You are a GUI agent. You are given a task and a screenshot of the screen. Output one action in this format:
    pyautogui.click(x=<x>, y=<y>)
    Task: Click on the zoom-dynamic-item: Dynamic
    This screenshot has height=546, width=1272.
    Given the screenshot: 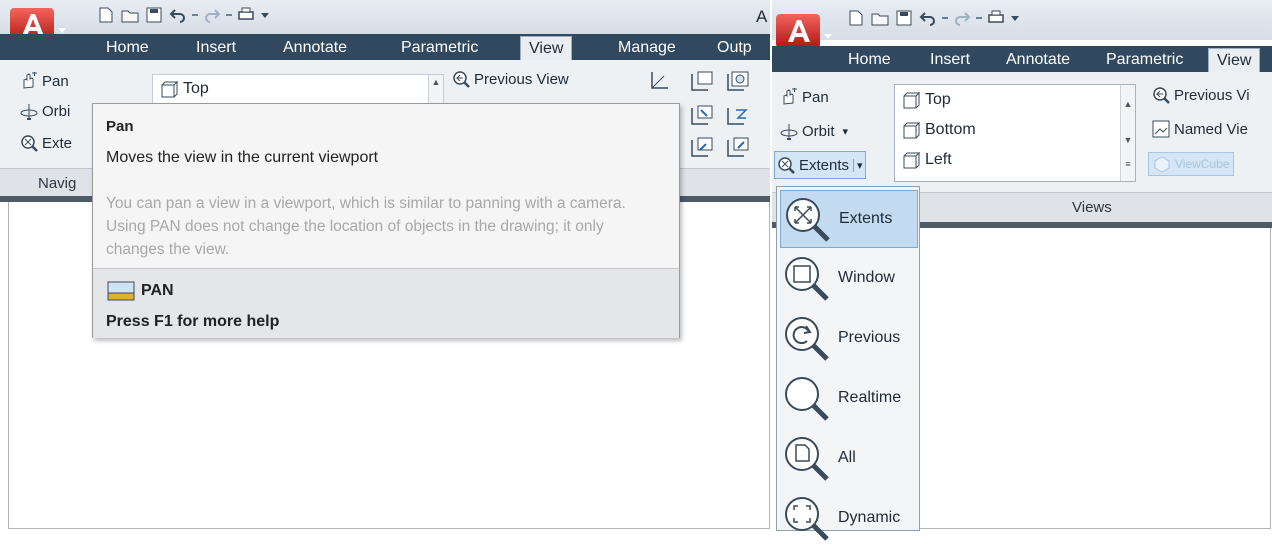 What is the action you would take?
    pyautogui.click(x=848, y=518)
    